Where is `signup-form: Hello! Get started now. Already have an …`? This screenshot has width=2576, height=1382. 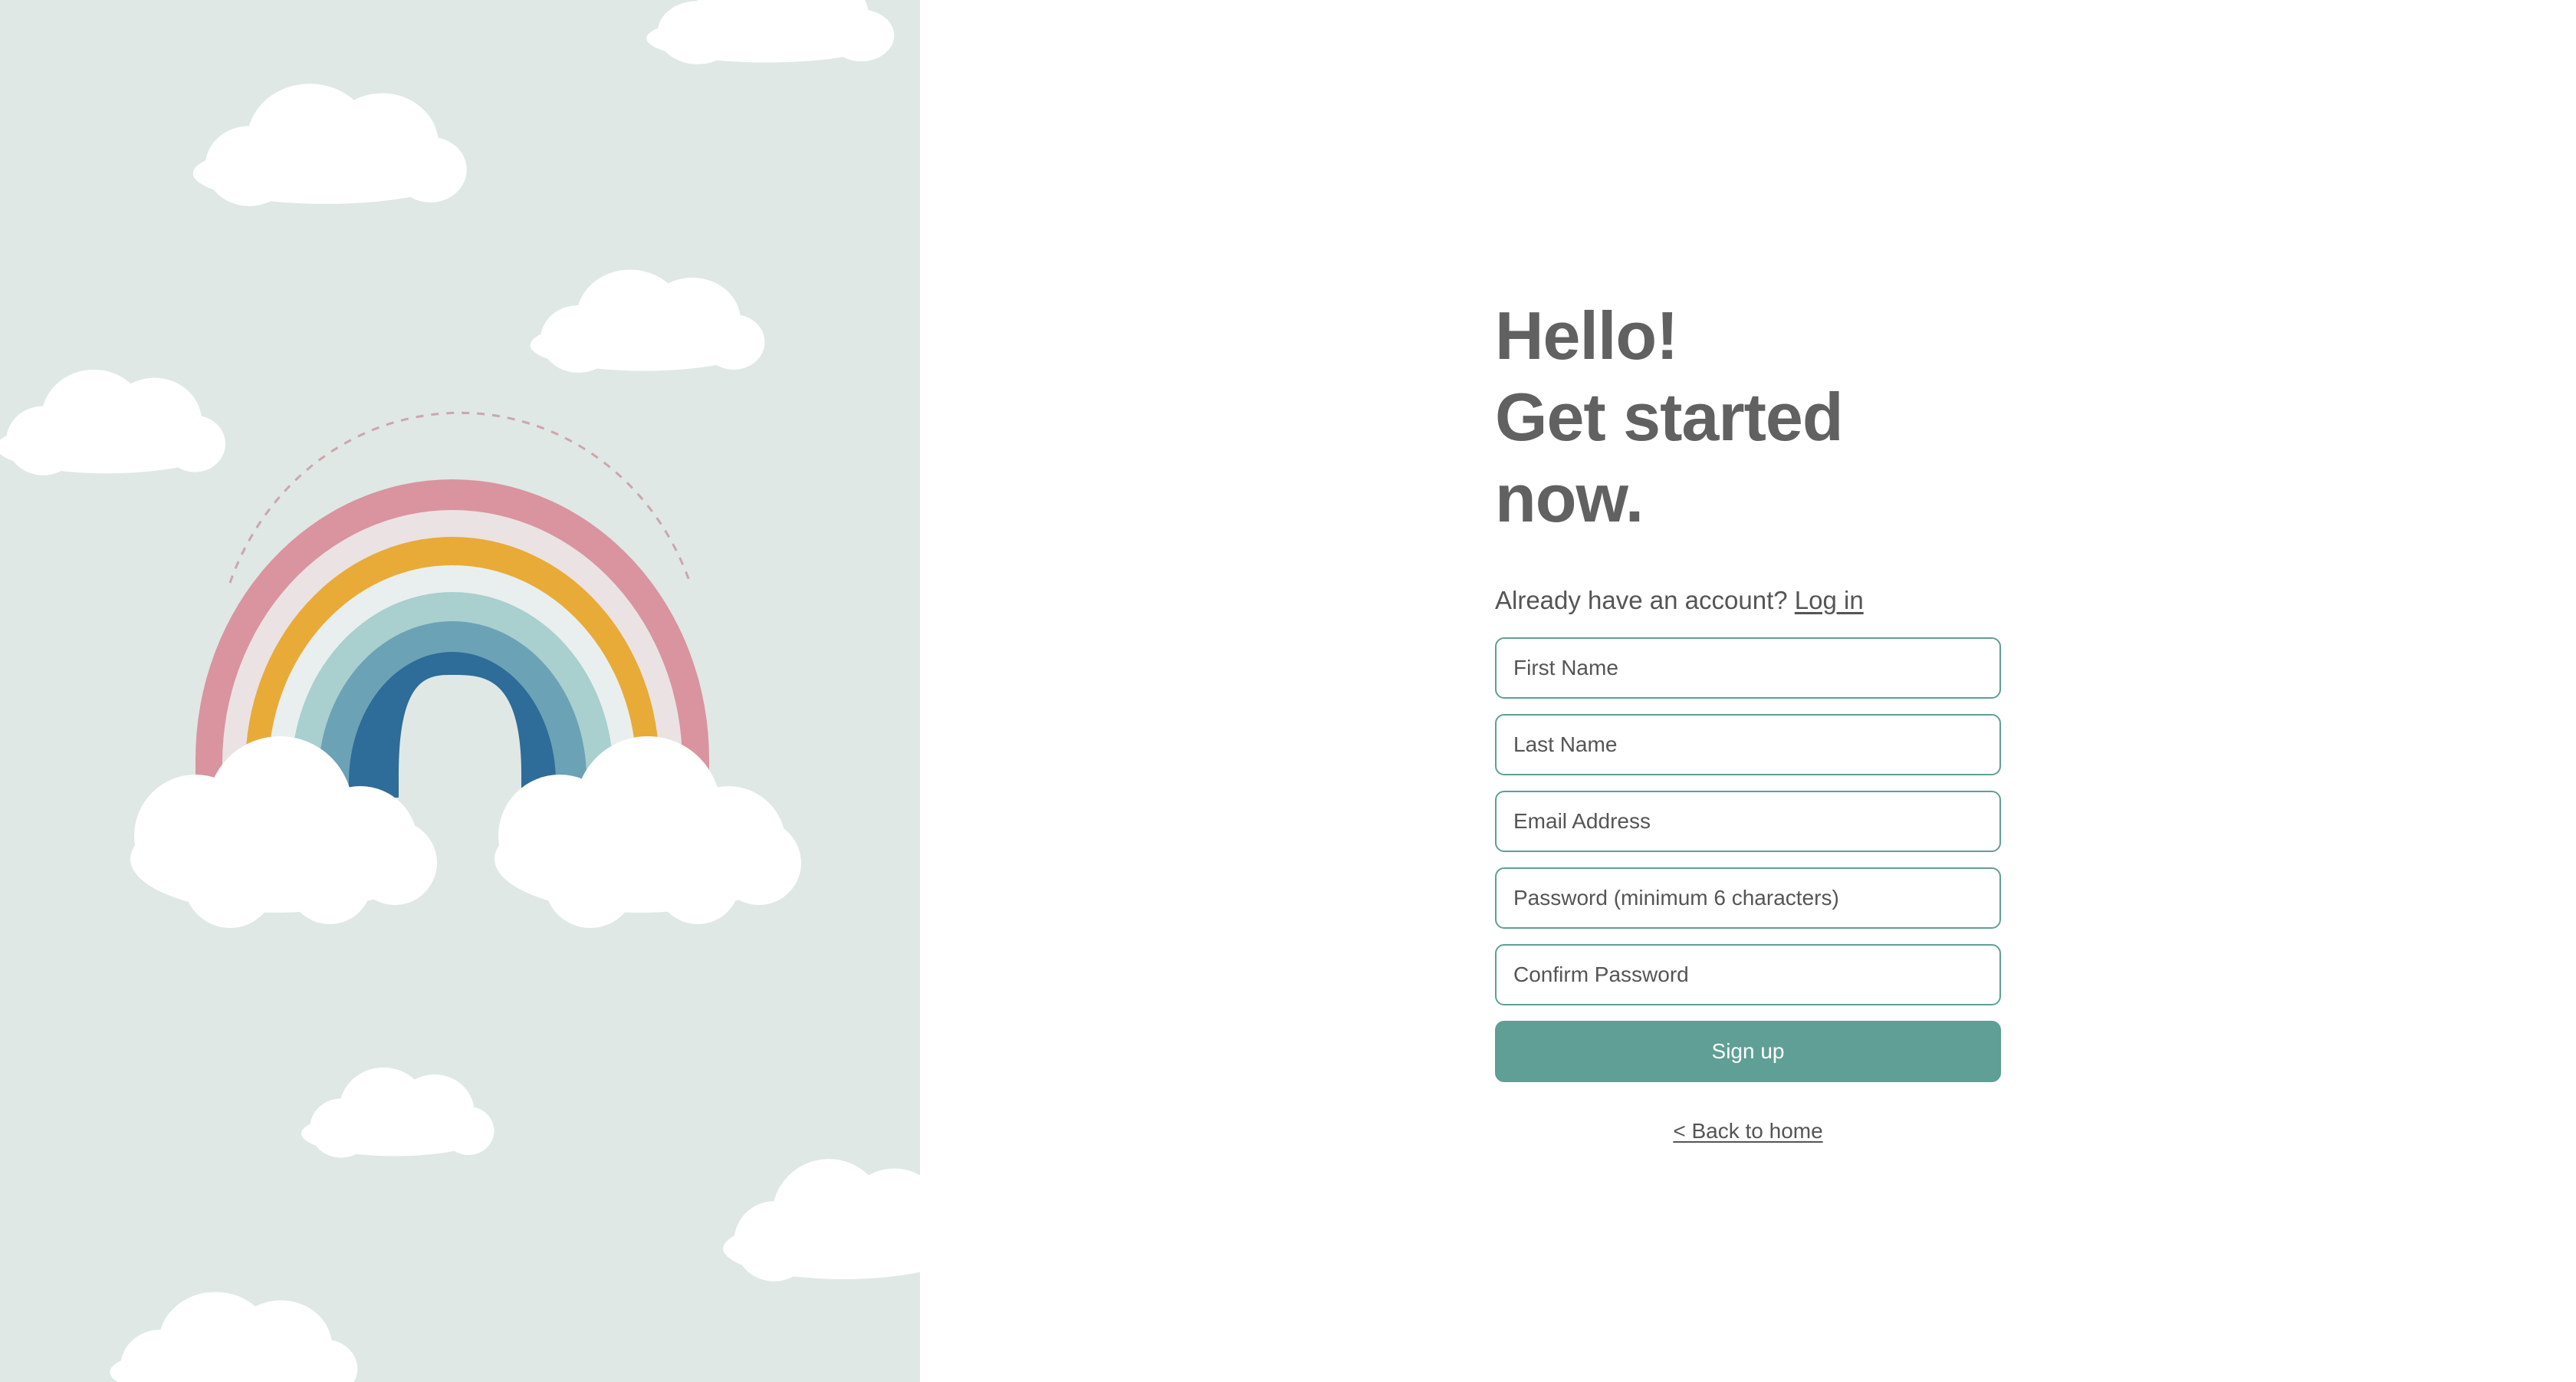 signup-form: Hello! Get started now. Already have an … is located at coordinates (1748, 719).